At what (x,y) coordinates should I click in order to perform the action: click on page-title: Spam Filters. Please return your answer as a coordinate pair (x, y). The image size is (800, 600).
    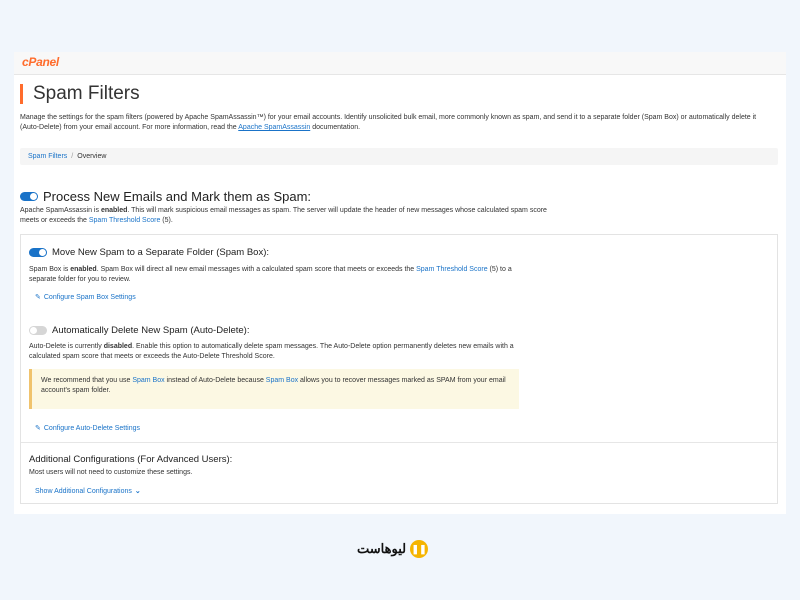
    Looking at the image, I should click on (86, 93).